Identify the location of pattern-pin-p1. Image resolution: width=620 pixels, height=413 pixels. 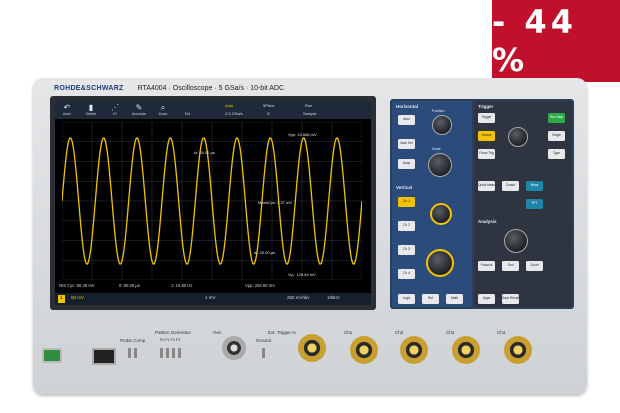
(167, 353).